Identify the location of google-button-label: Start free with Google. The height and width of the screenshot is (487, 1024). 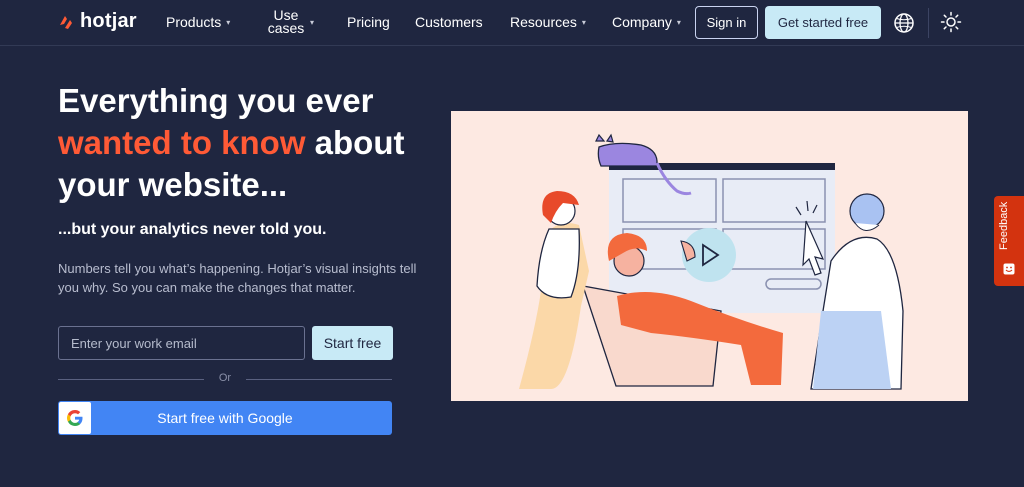
(225, 418).